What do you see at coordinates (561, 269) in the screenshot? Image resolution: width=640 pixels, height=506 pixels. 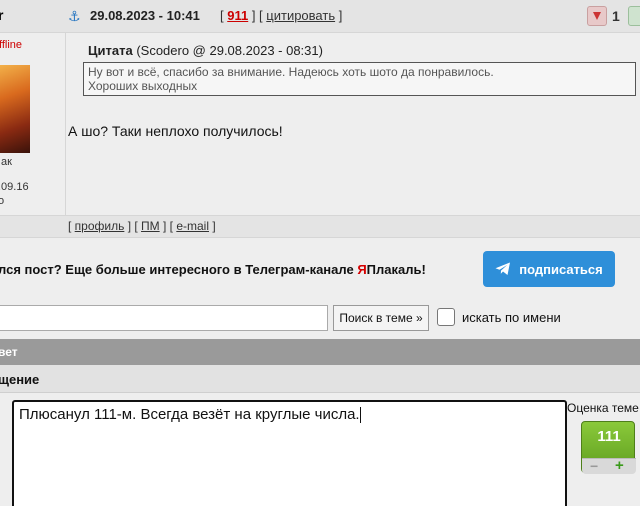 I see `subscribe-label: подписаться` at bounding box center [561, 269].